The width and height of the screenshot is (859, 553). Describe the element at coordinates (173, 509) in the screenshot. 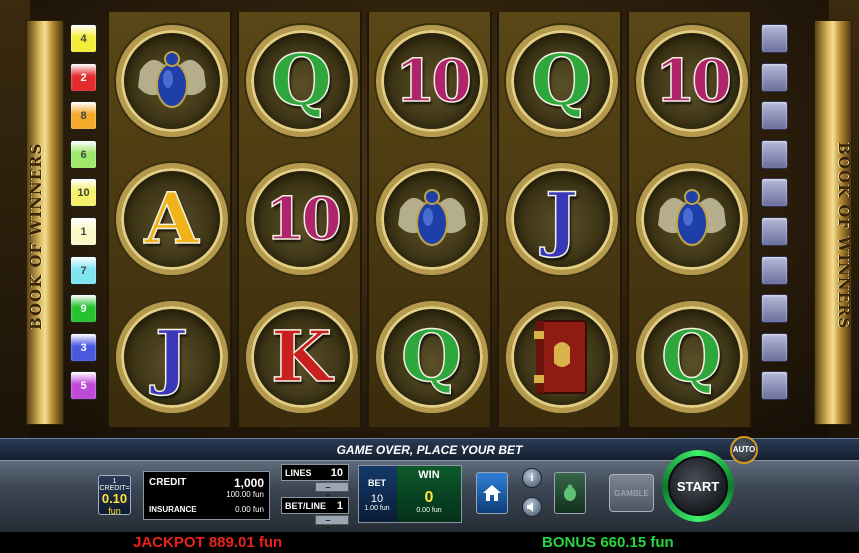

I see `insurance-label: INSURANCE` at that location.